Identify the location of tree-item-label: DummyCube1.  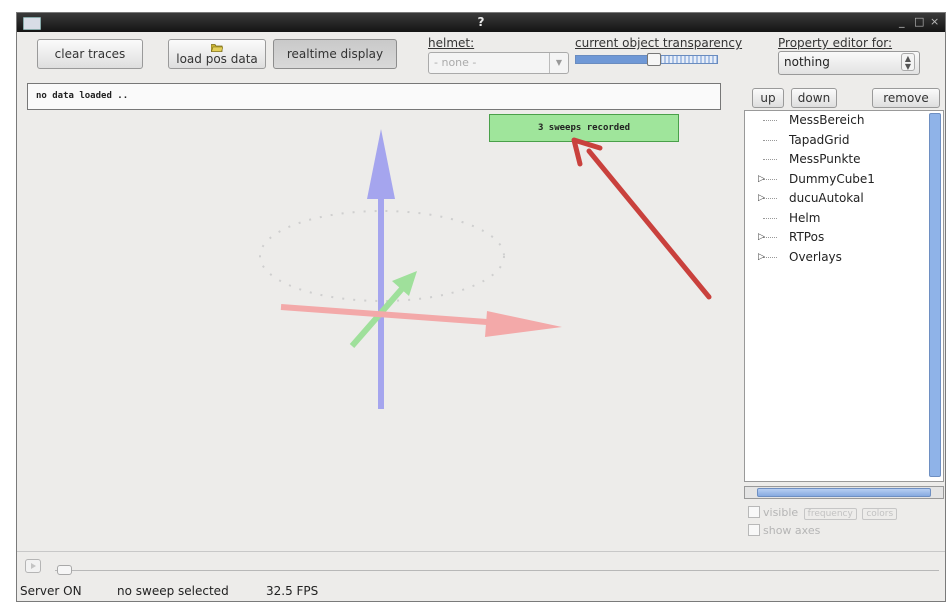
(832, 178).